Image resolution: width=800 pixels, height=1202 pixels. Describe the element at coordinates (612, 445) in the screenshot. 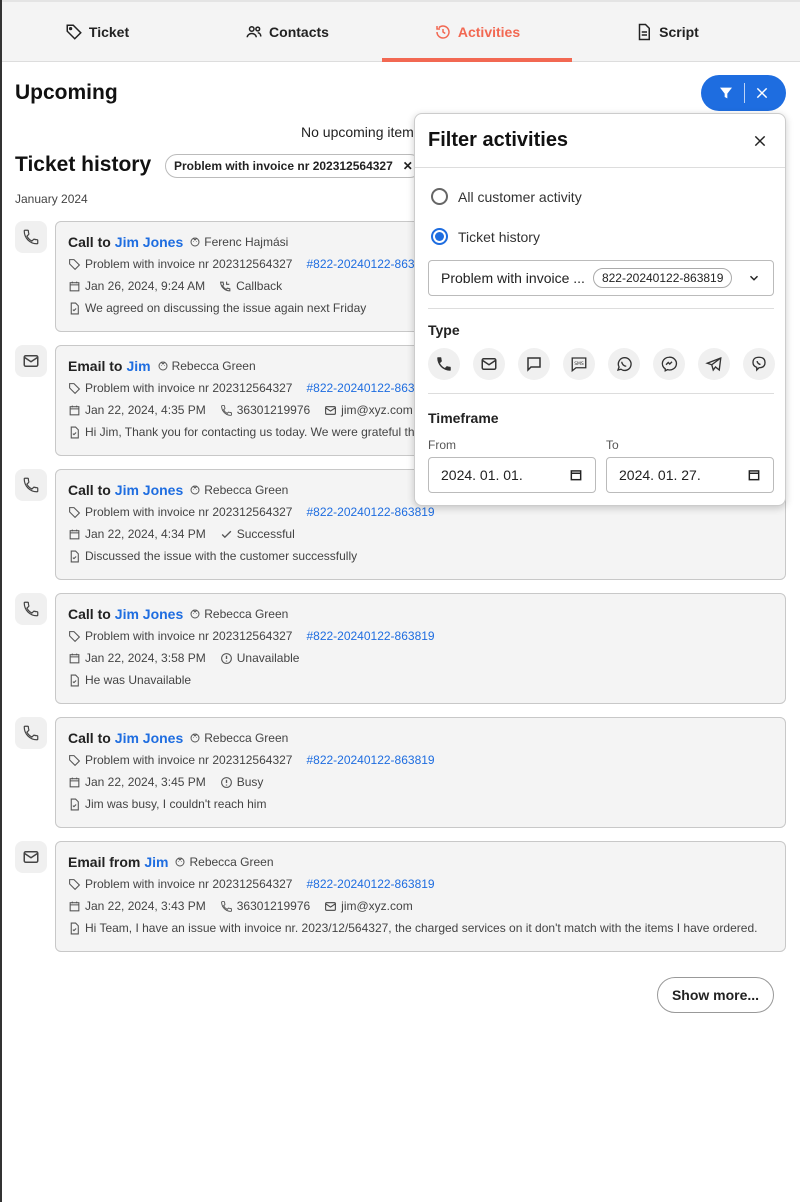

I see `to-label: To` at that location.